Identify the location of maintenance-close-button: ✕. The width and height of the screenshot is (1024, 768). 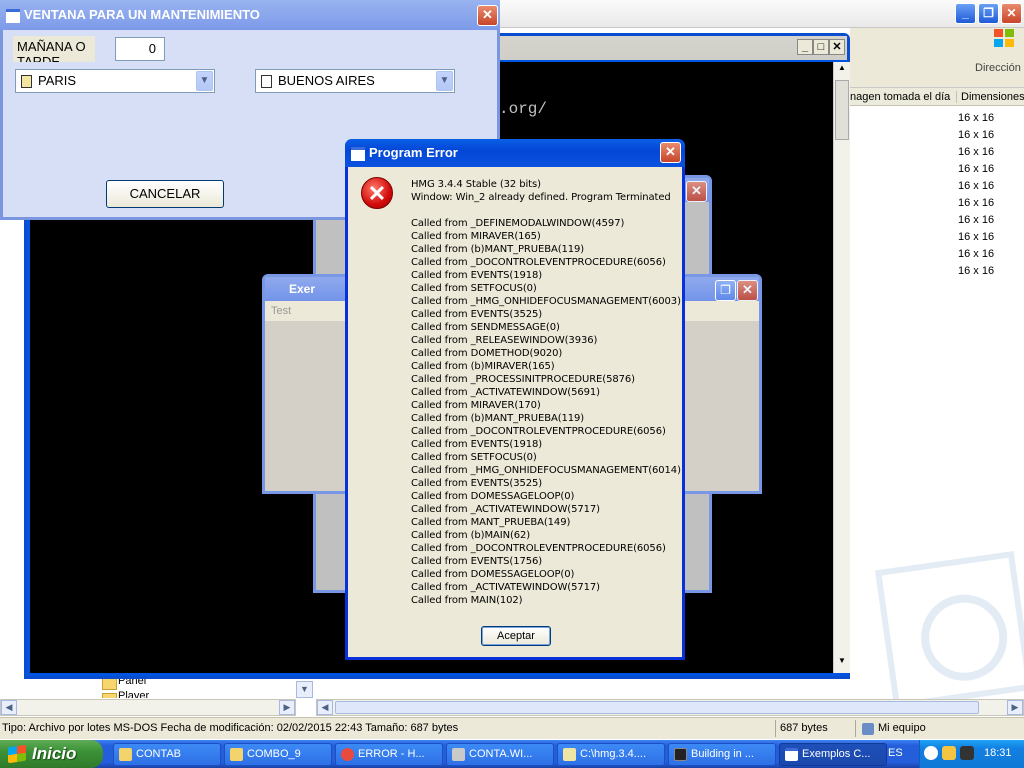
(487, 15).